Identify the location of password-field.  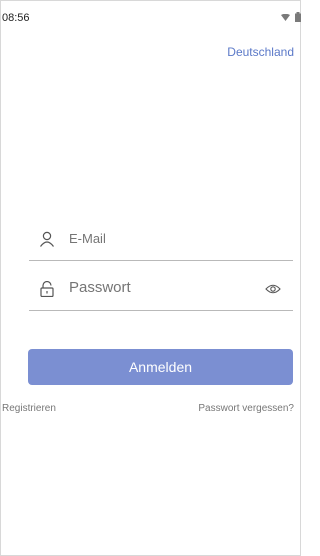
(161, 290).